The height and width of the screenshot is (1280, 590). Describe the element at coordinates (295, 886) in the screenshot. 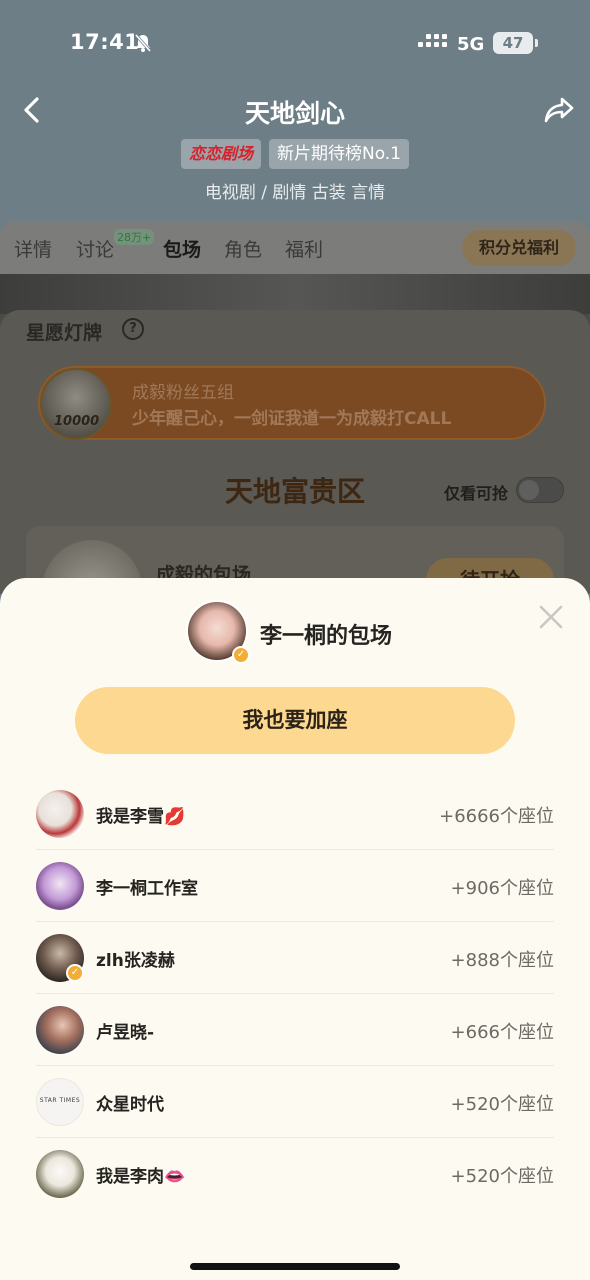

I see `list-item: 李一桐工作室 +906个座位` at that location.